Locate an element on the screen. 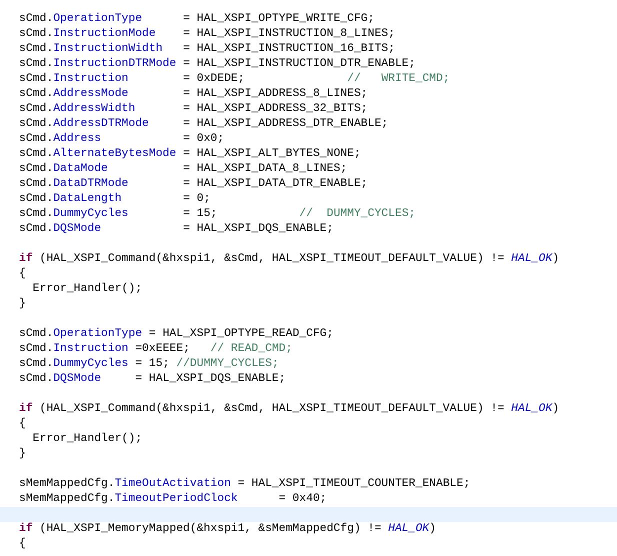 The image size is (617, 556). code-line: sCmd.DataDTRMode = HAL_XSPI_DATA_DTR_ENABLE; is located at coordinates (193, 184).